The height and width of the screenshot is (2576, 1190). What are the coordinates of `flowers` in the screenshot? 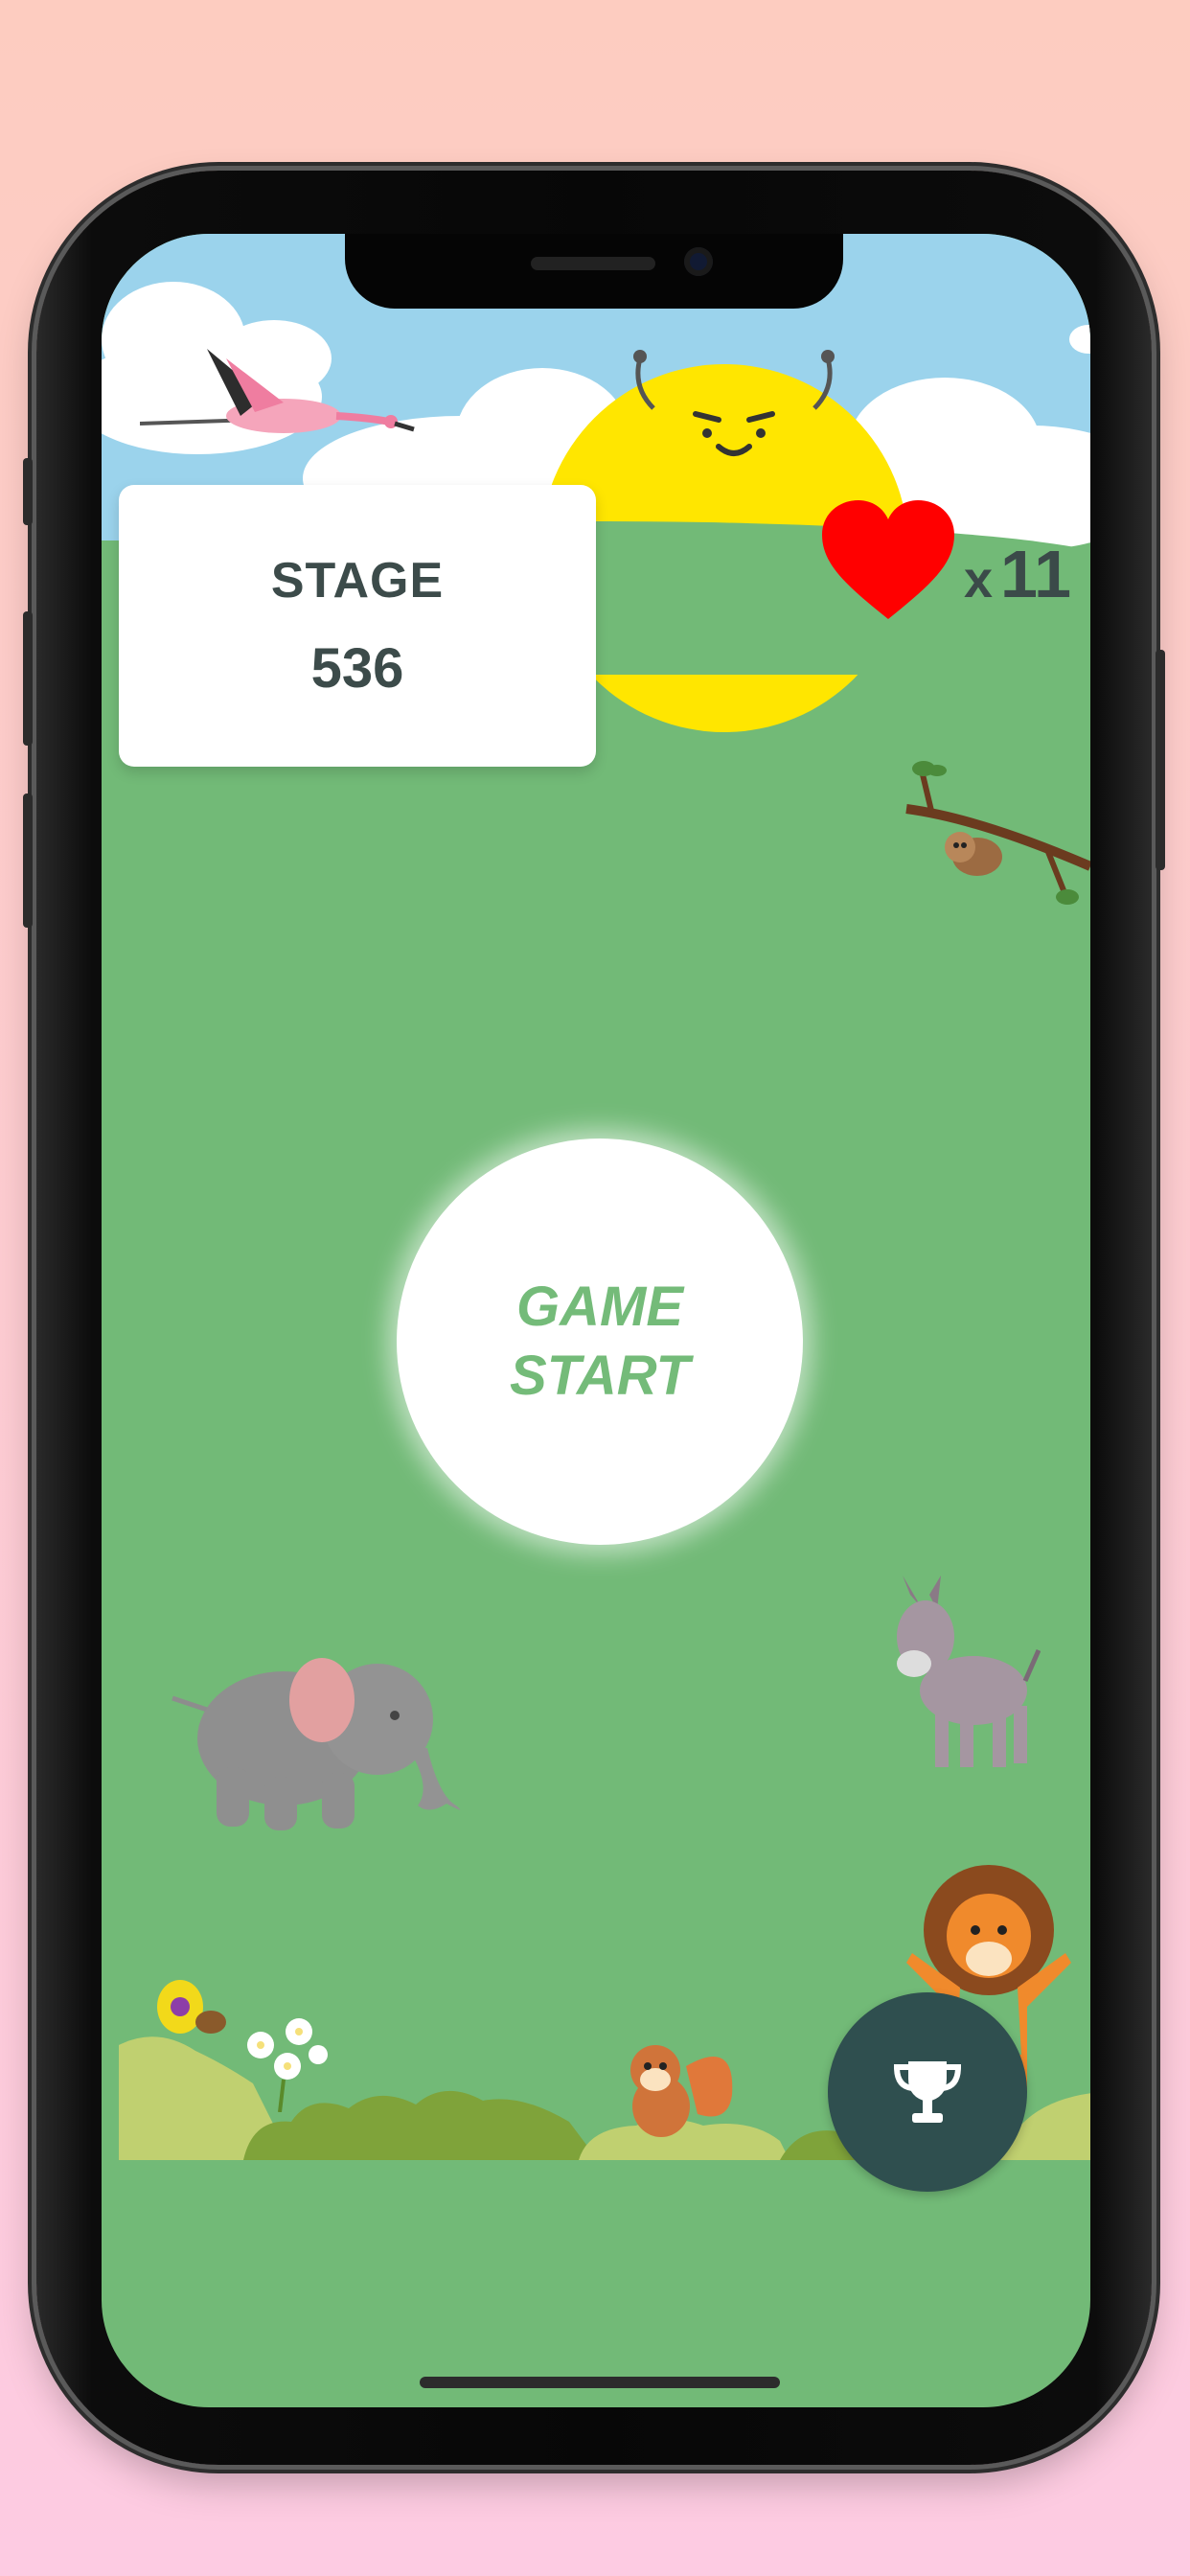 It's located at (287, 2065).